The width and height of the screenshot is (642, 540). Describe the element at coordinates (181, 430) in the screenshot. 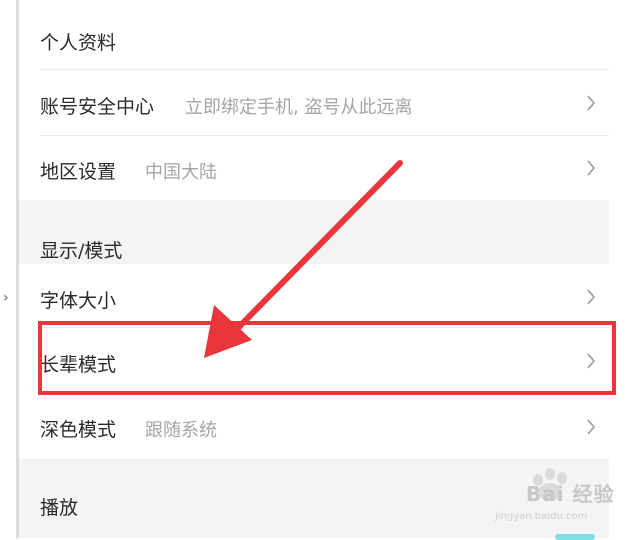

I see `settings-row-sub: 跟随系统` at that location.